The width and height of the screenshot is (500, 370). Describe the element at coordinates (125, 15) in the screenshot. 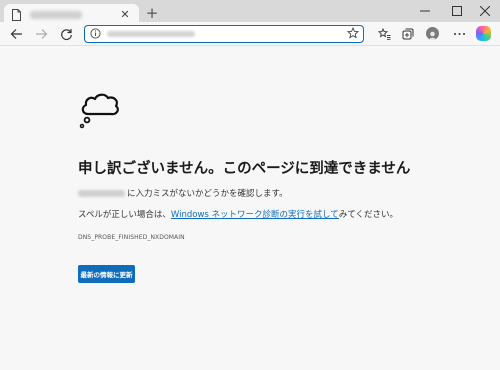

I see `tab-close-icon: ✕` at that location.